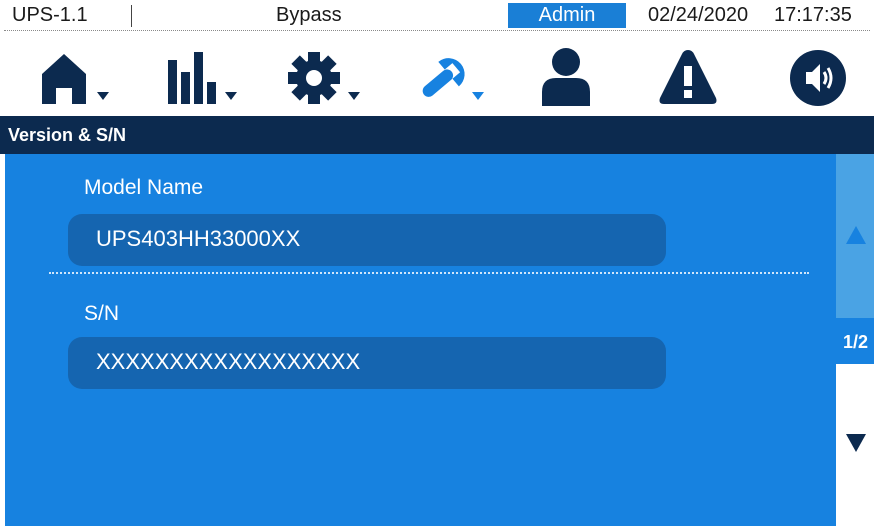  Describe the element at coordinates (698, 15) in the screenshot. I see `status-date: 02/24/2020` at that location.